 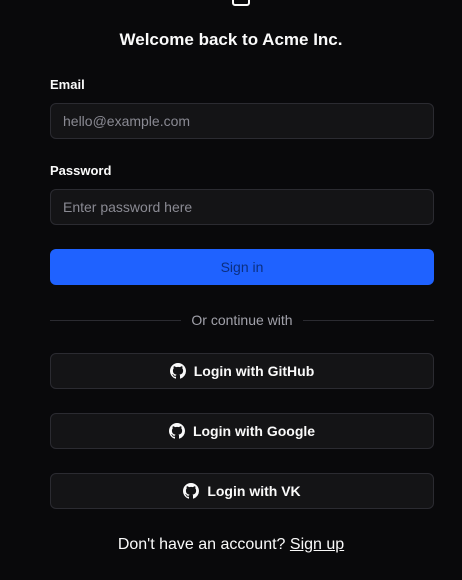 What do you see at coordinates (317, 544) in the screenshot?
I see `sign-up-link: Sign up` at bounding box center [317, 544].